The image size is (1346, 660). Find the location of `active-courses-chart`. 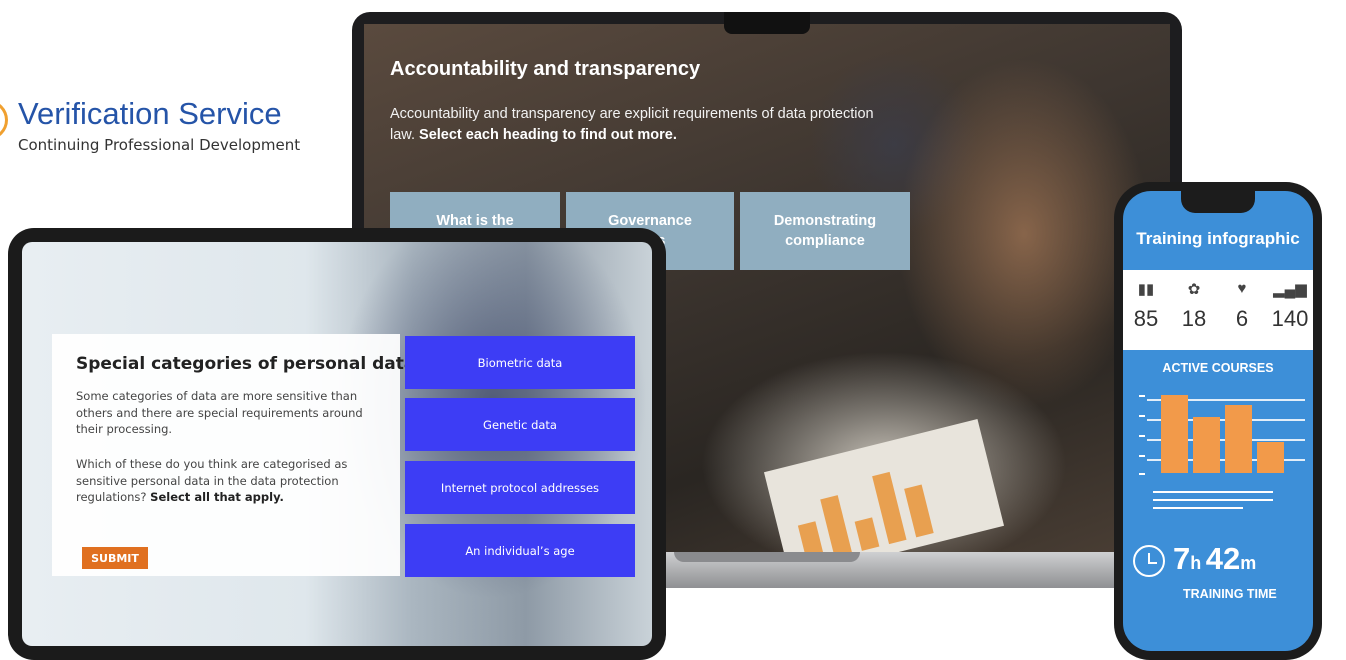

active-courses-chart is located at coordinates (1222, 433).